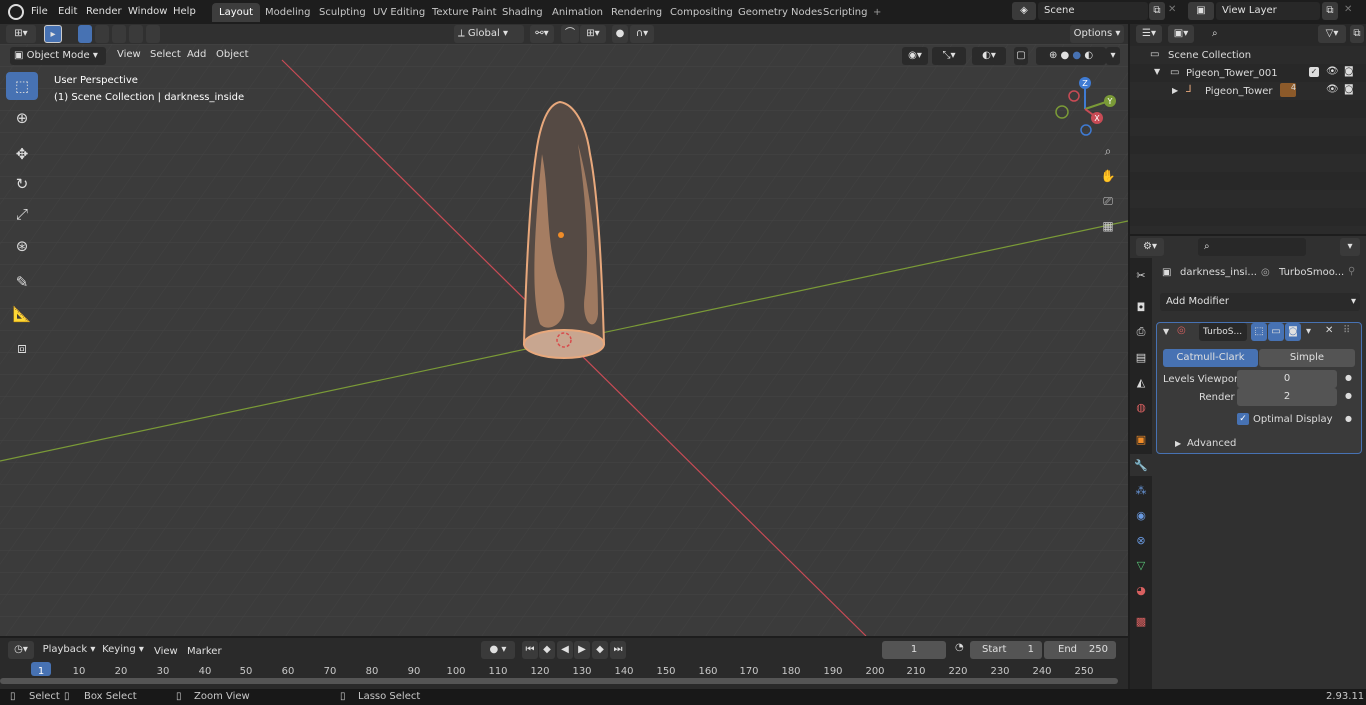 The image size is (1366, 705). I want to click on collapse-arrow-icon: ▼, so click(1166, 331).